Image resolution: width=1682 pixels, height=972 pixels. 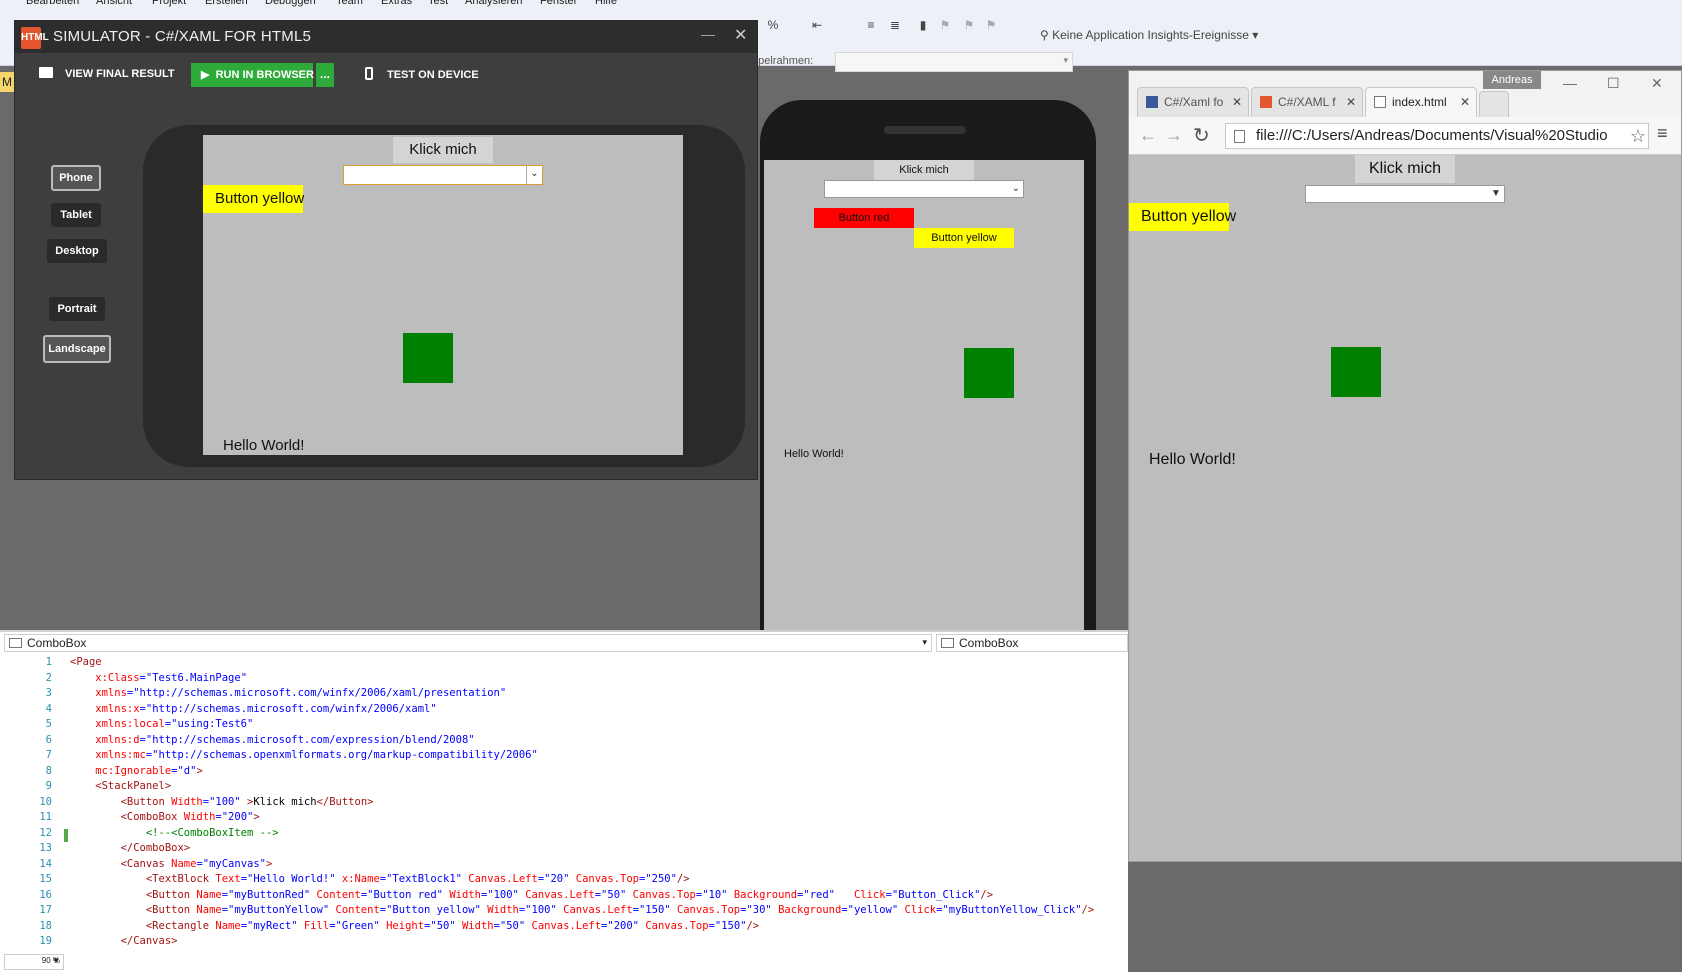 I want to click on user-badge: Andreas, so click(x=1512, y=80).